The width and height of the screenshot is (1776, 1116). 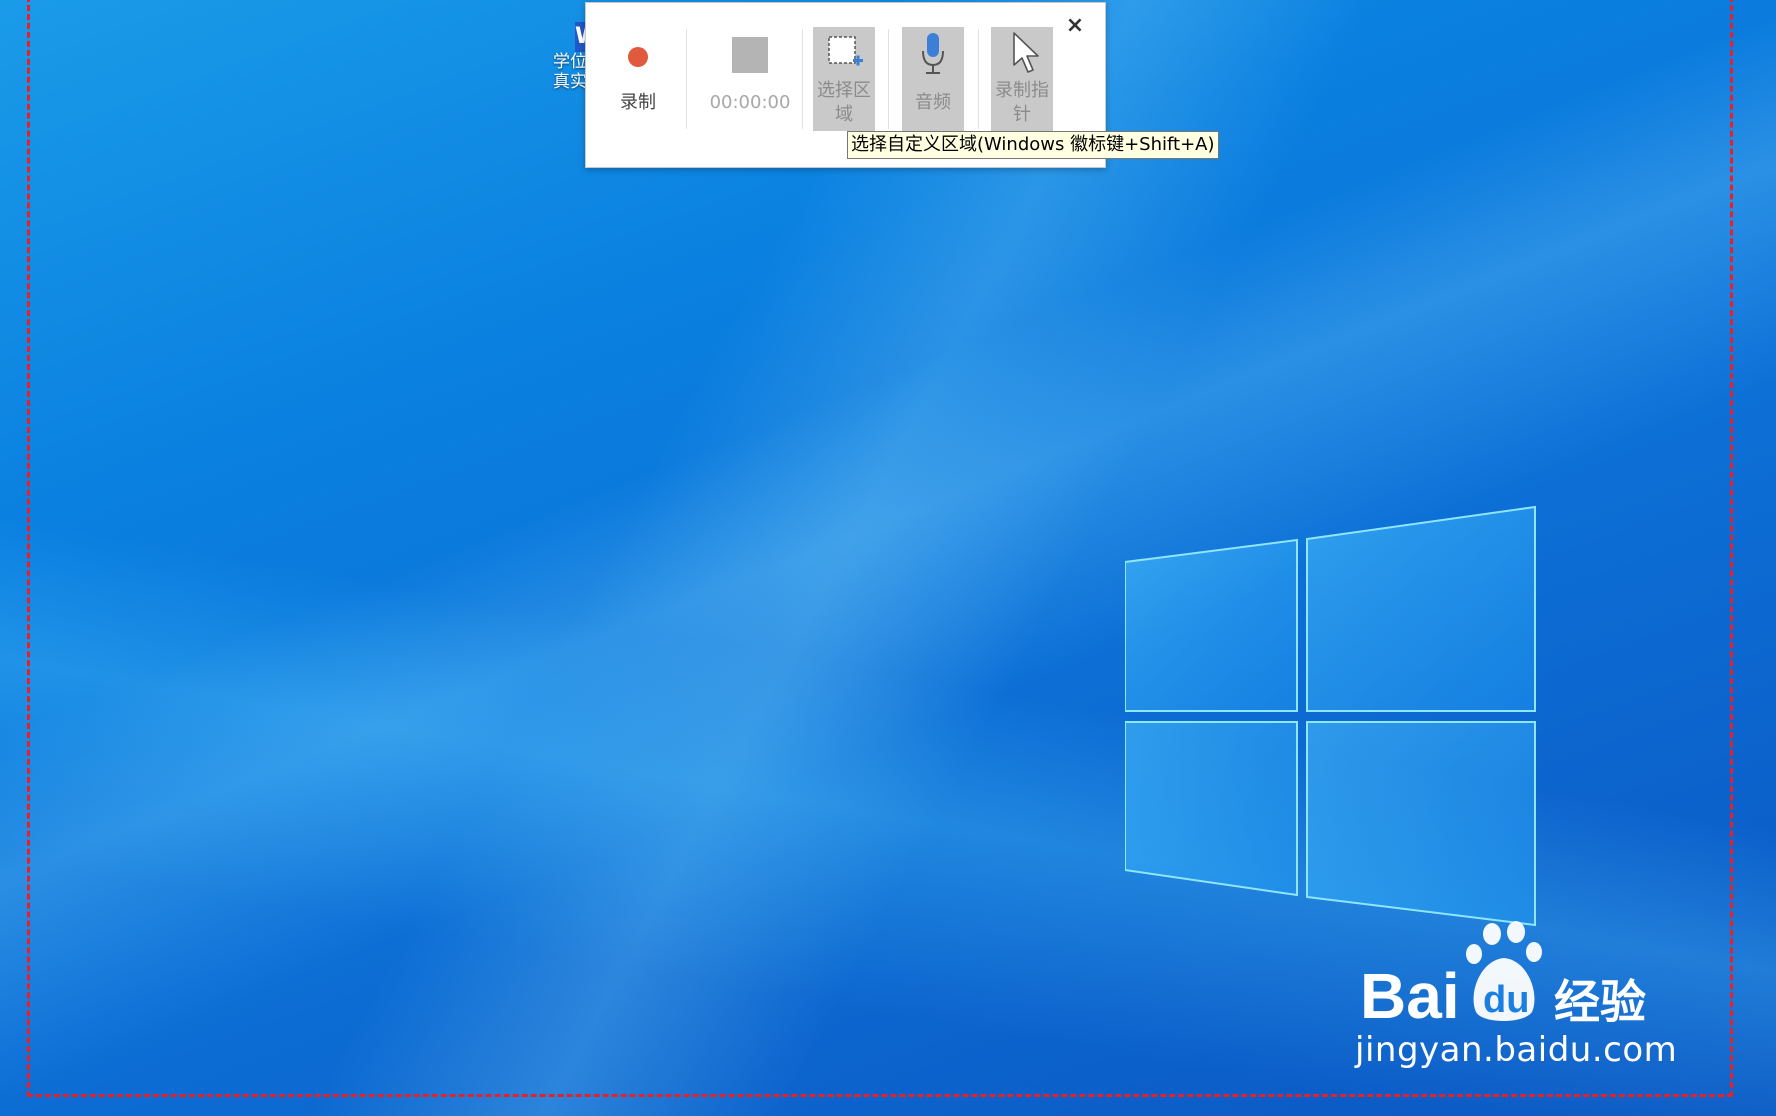 I want to click on record-label: 录制, so click(x=638, y=102).